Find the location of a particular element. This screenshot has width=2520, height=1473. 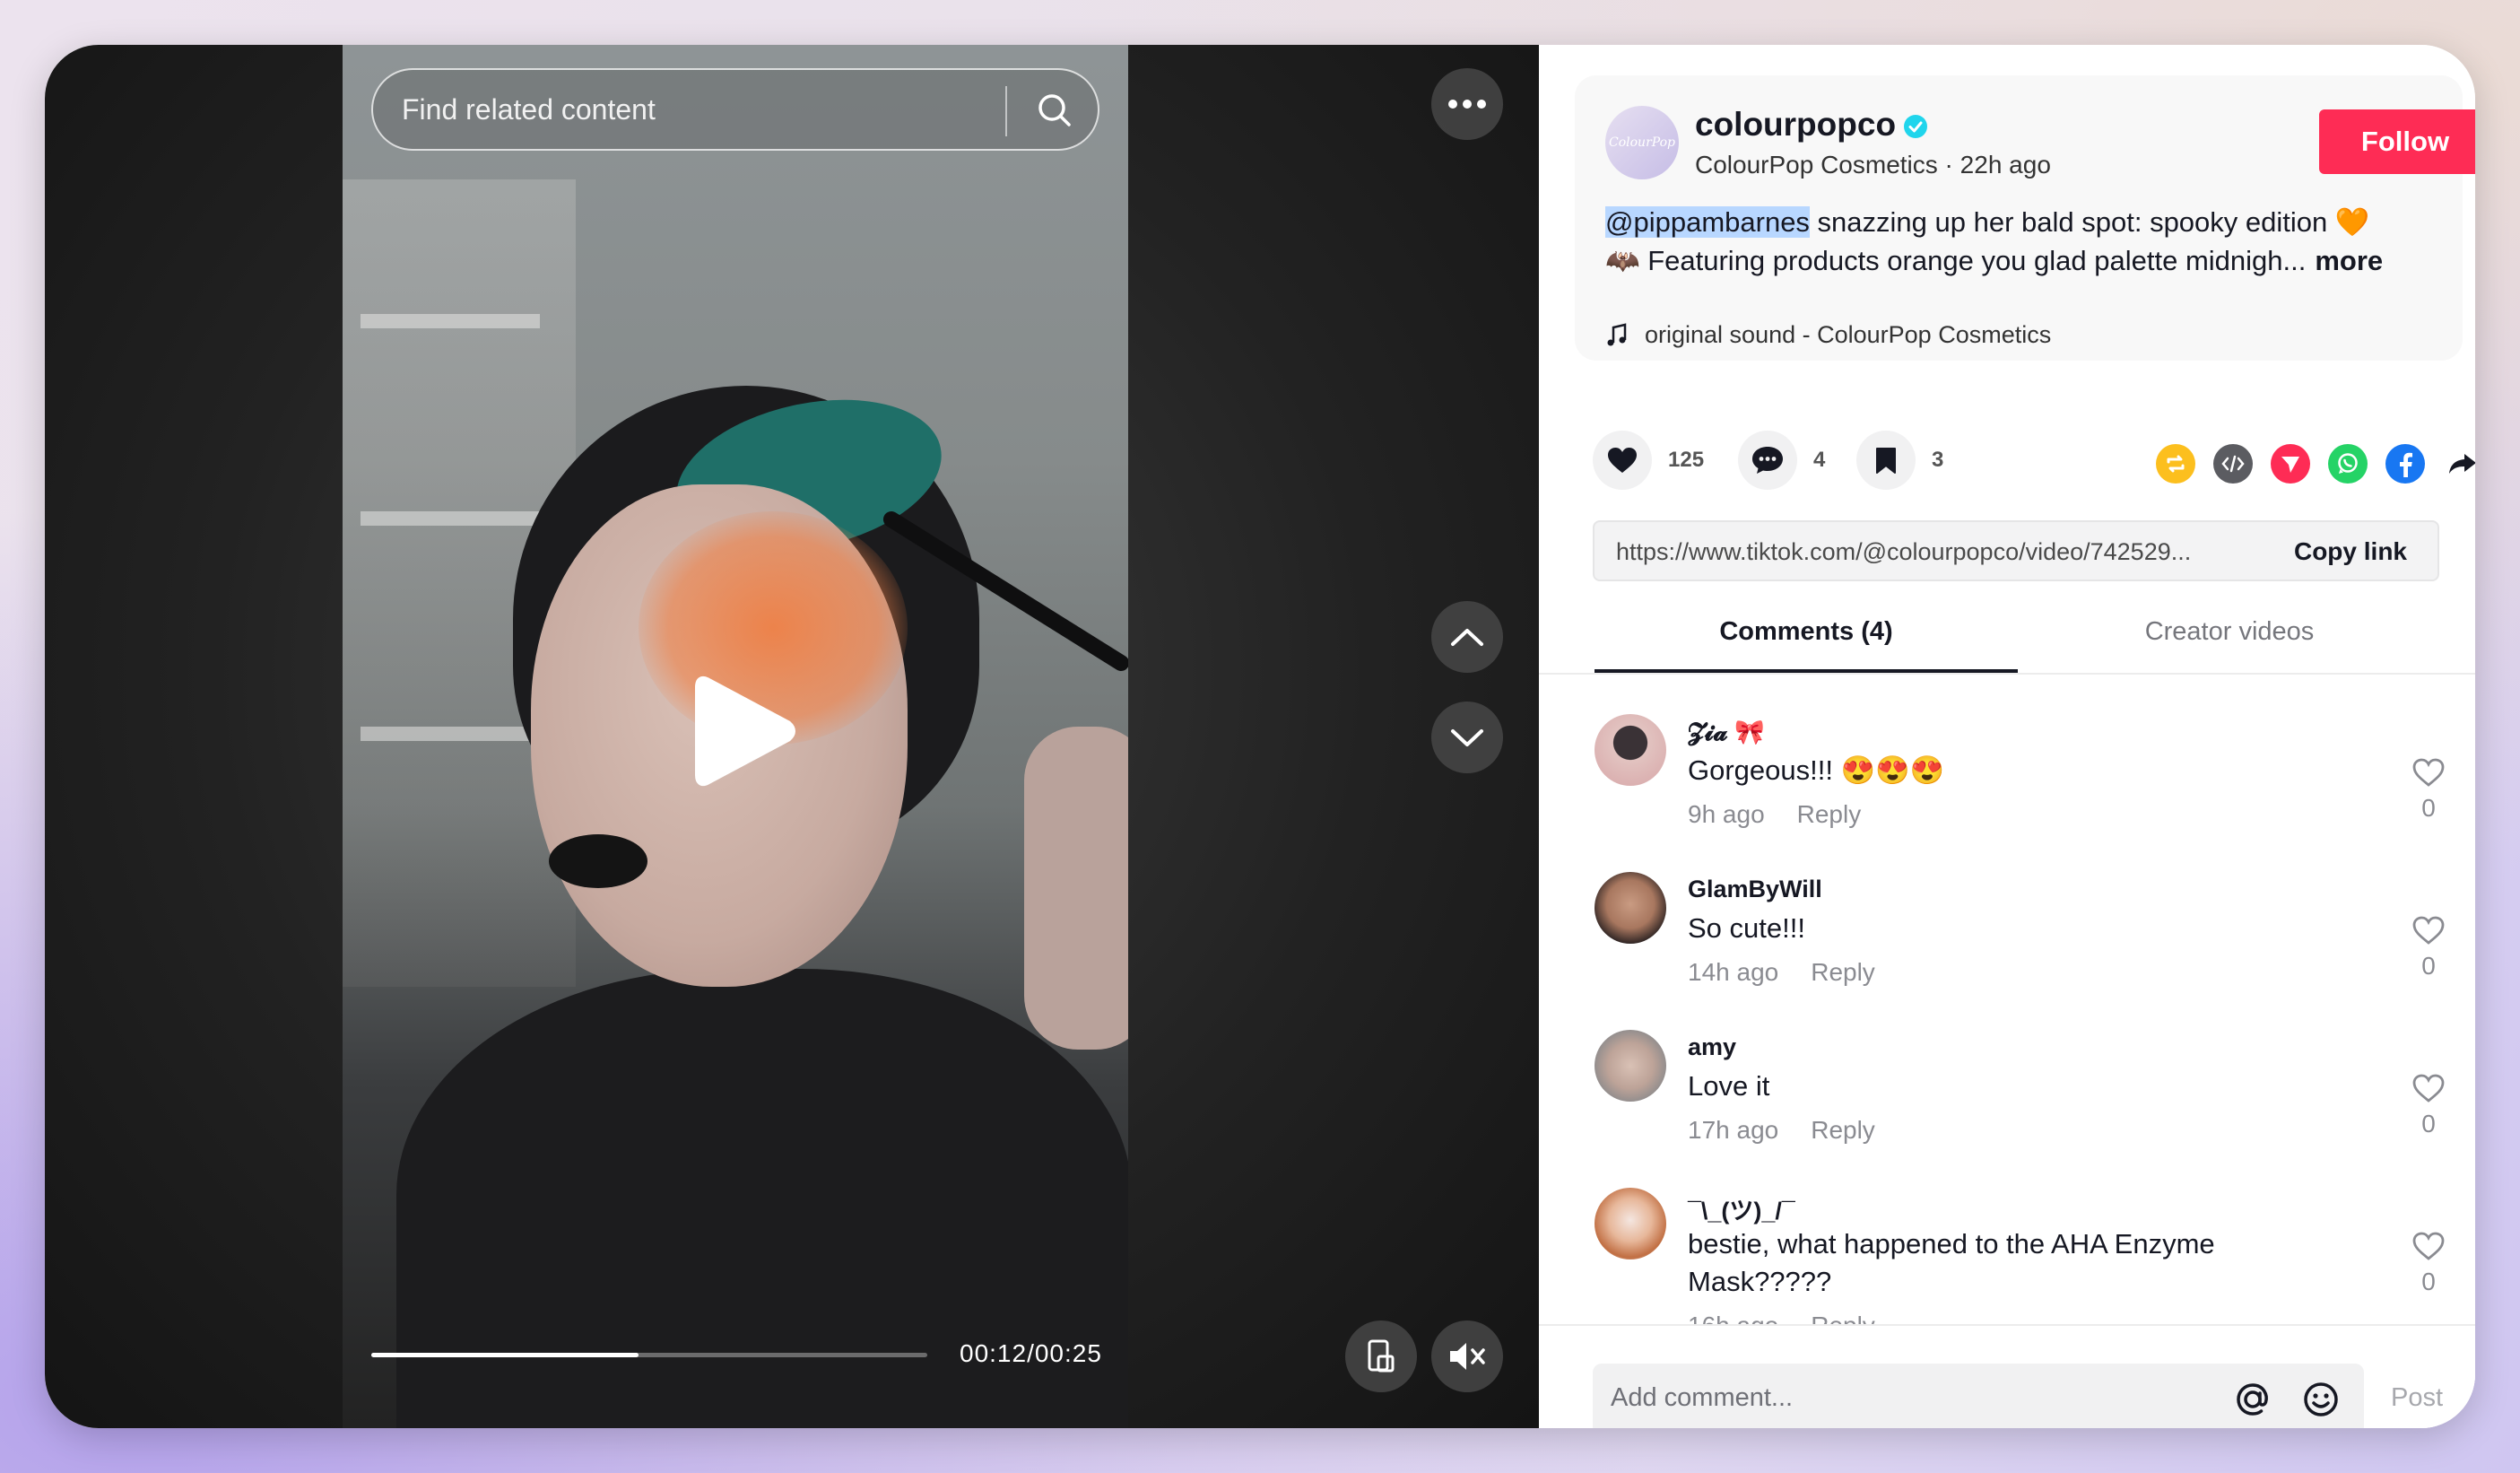

more-options-button is located at coordinates (1467, 104).